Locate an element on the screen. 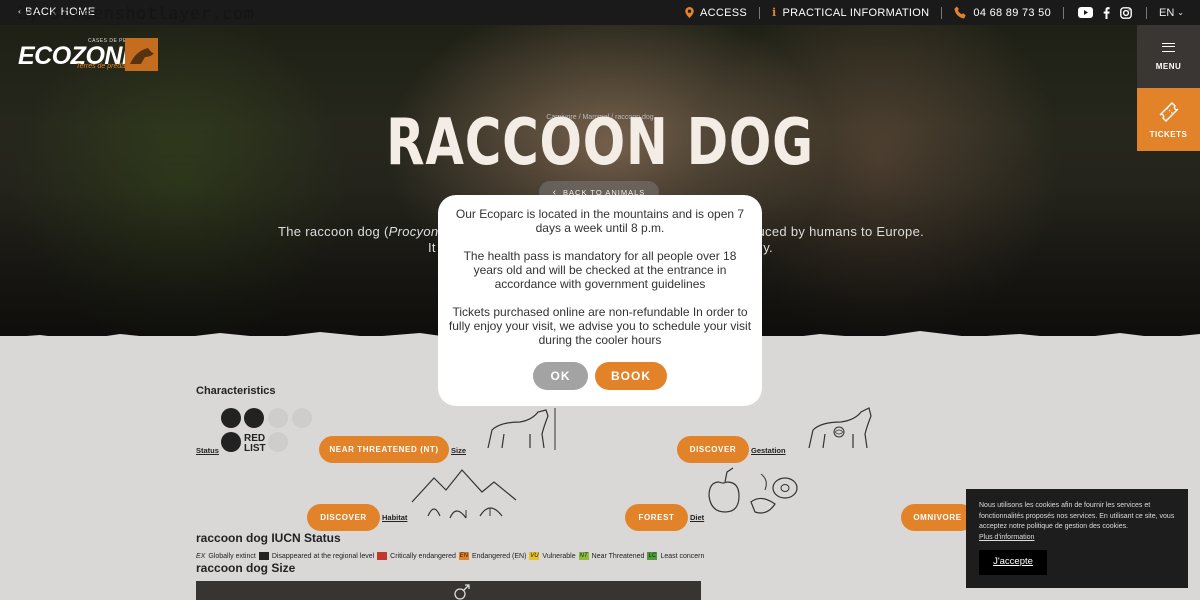 This screenshot has width=1200, height=600. tickets-label: TICKETS is located at coordinates (1168, 134).